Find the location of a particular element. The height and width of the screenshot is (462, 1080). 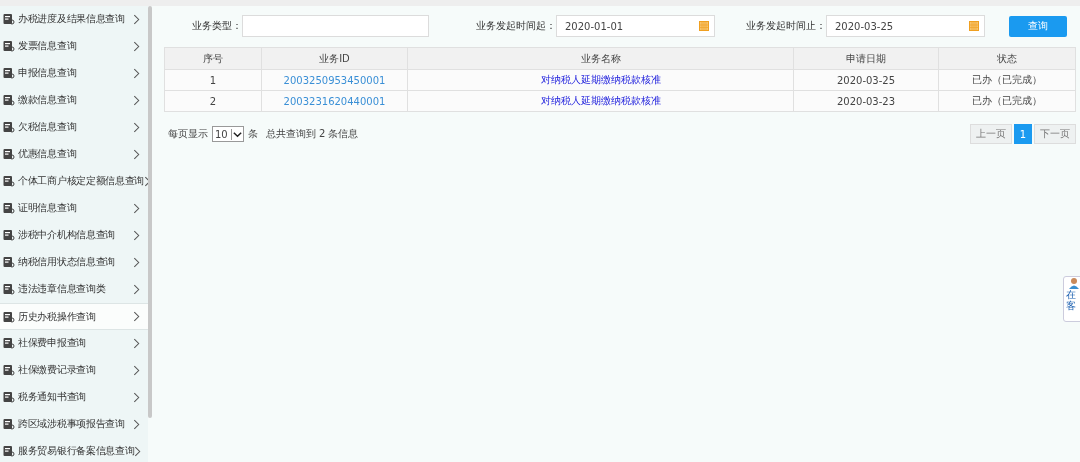

scrollbar is located at coordinates (150, 212).